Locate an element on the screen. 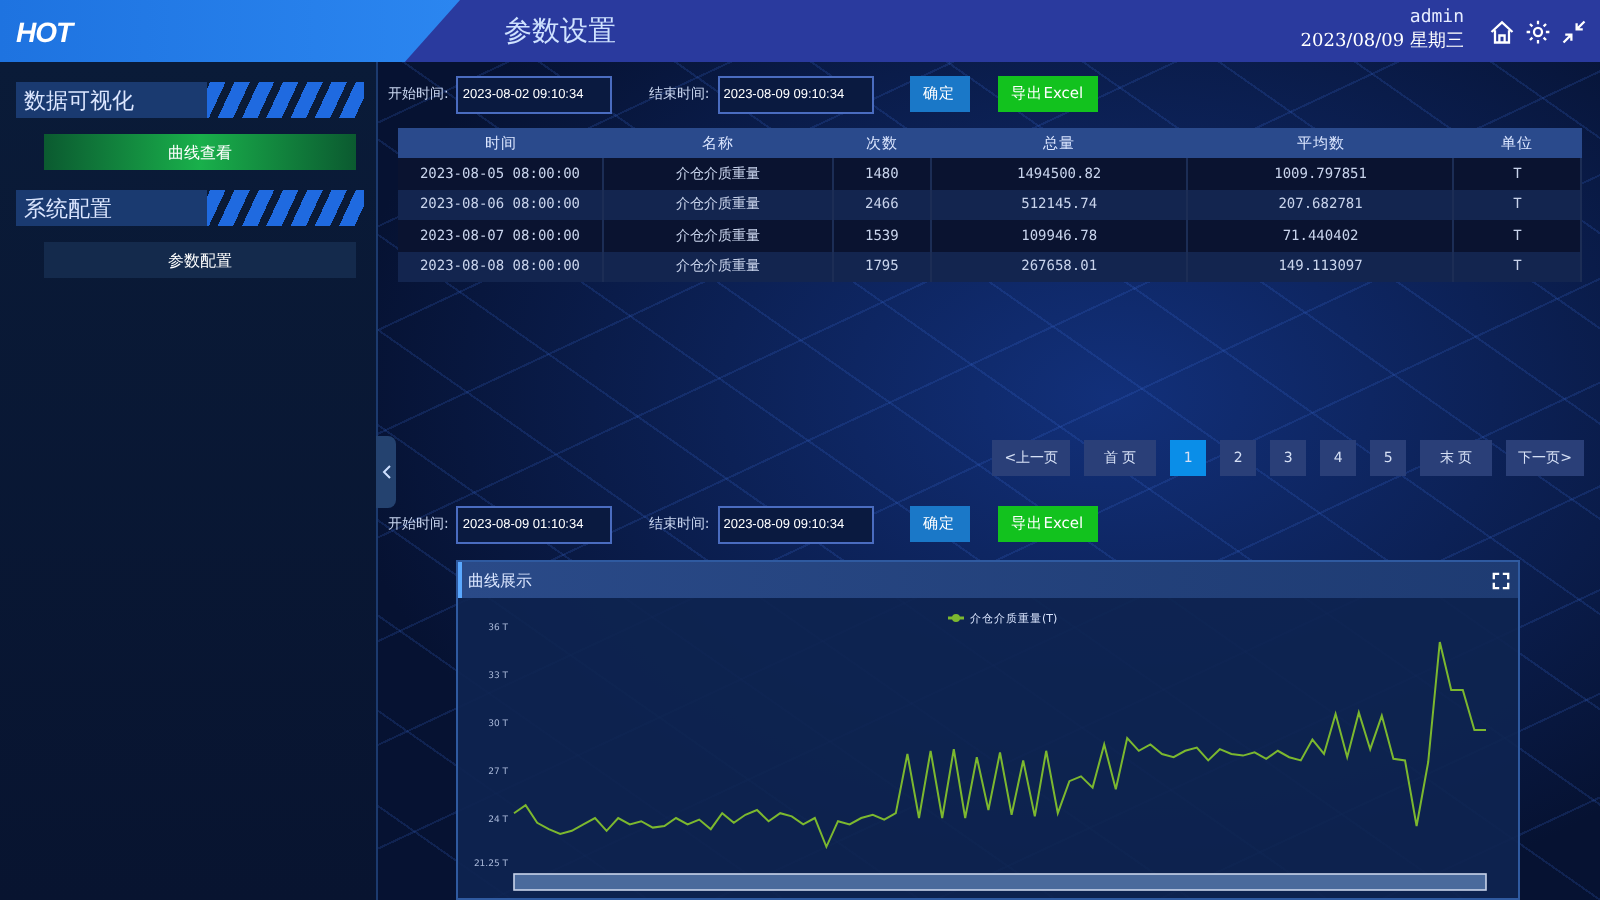 This screenshot has height=900, width=1600. fullscreen-icon is located at coordinates (1501, 580).